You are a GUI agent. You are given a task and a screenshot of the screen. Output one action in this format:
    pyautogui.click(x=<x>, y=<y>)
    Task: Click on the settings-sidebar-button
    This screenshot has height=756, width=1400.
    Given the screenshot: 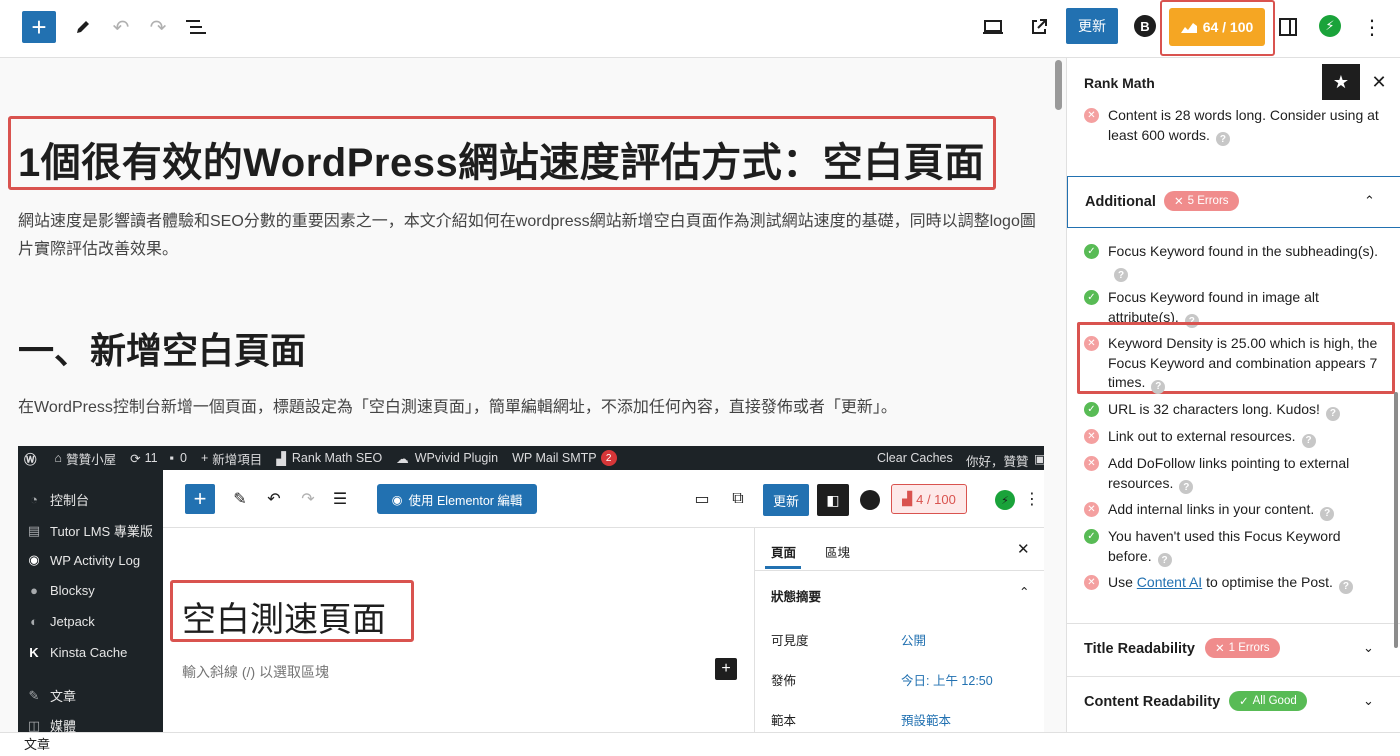 What is the action you would take?
    pyautogui.click(x=1288, y=27)
    